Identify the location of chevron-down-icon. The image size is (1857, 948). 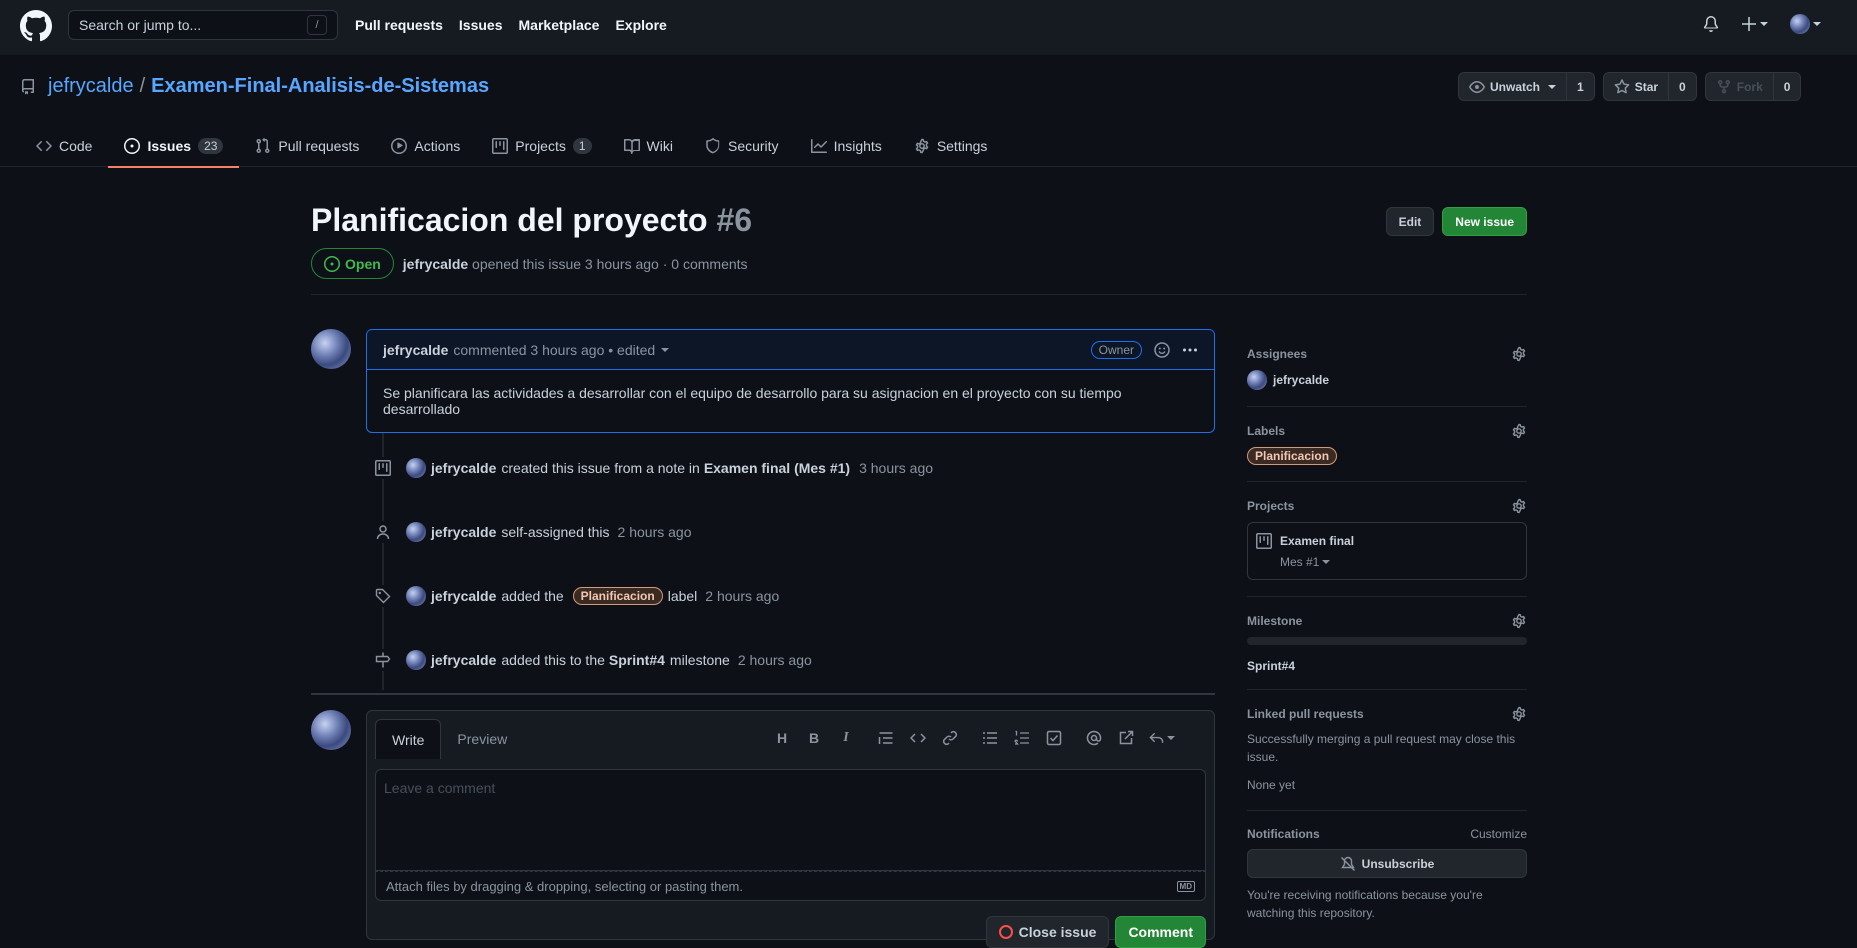
(665, 349).